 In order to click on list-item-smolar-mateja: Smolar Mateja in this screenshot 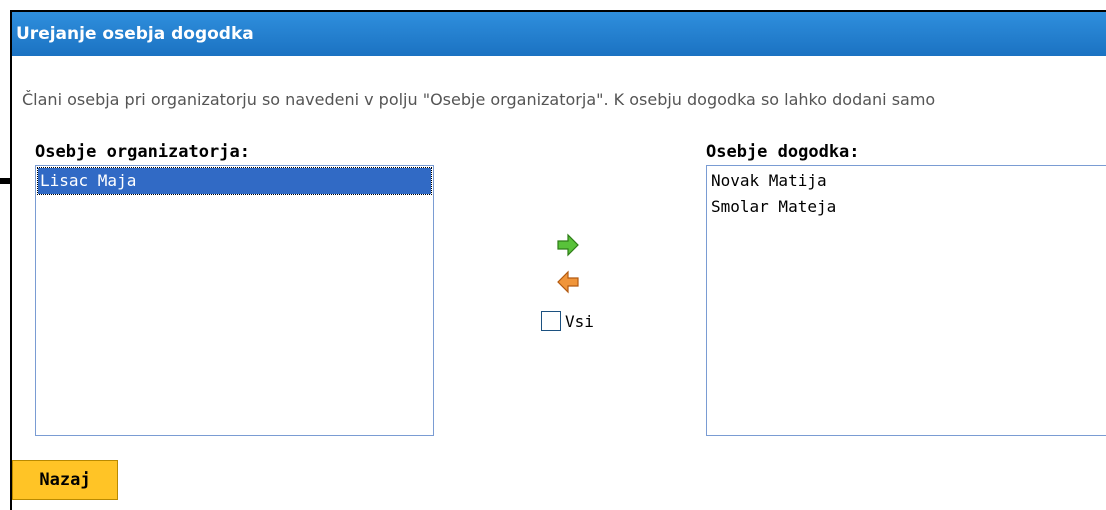, I will do `click(906, 207)`.